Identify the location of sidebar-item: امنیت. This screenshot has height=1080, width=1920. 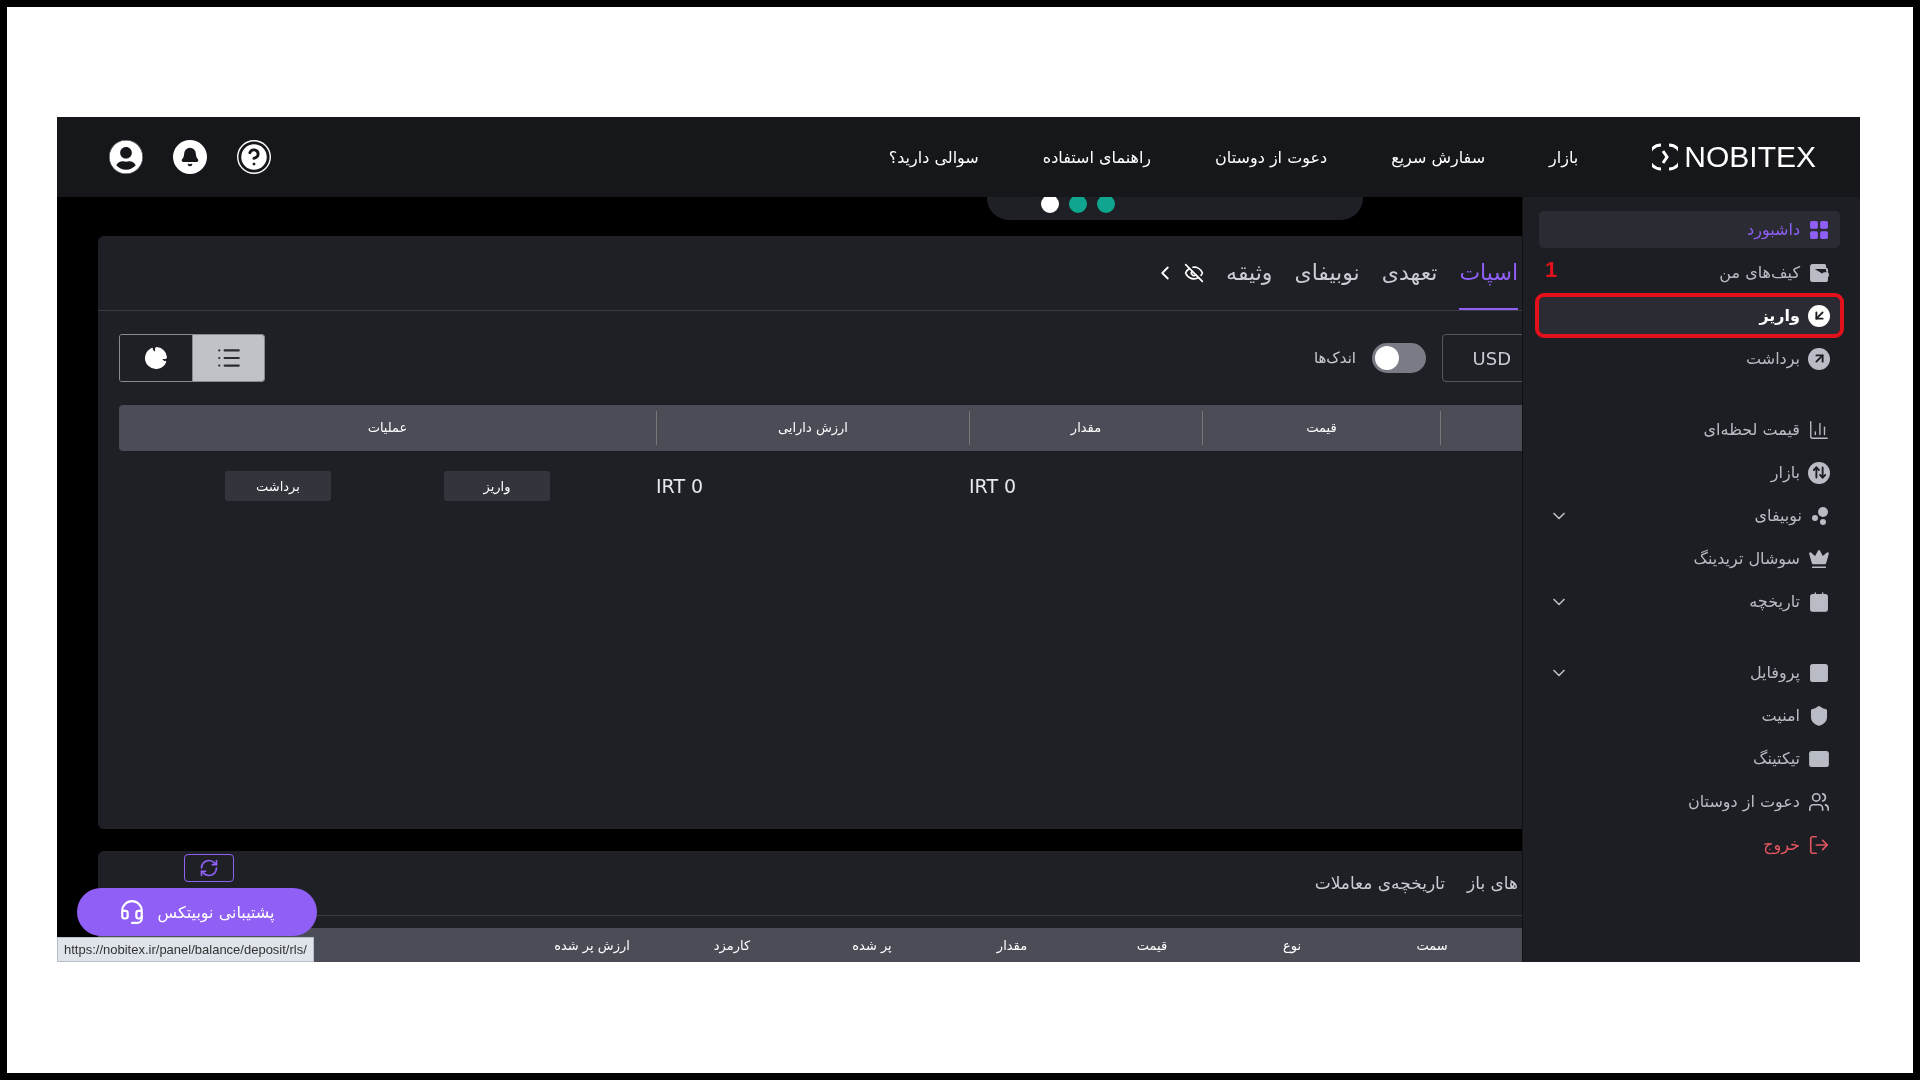
(1795, 715).